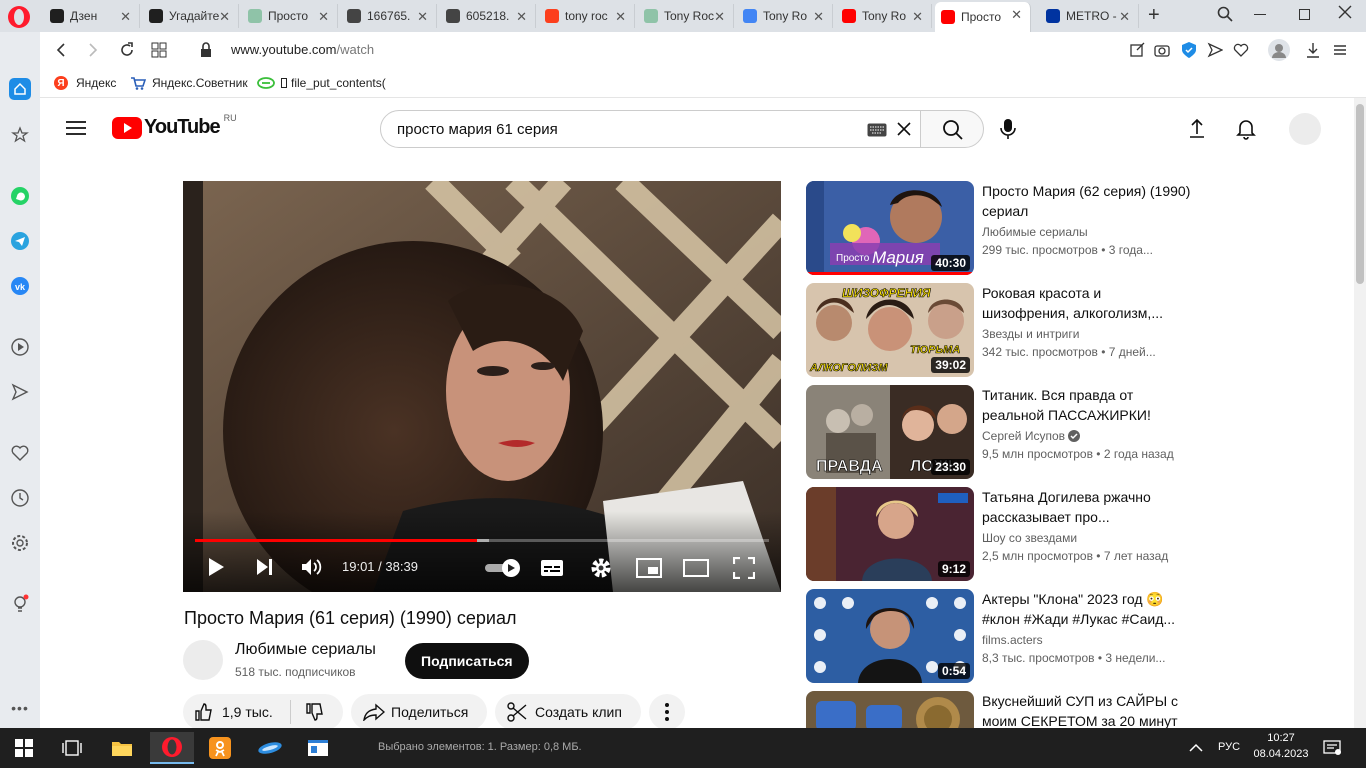 This screenshot has height=768, width=1366. I want to click on file-explorer-button, so click(122, 748).